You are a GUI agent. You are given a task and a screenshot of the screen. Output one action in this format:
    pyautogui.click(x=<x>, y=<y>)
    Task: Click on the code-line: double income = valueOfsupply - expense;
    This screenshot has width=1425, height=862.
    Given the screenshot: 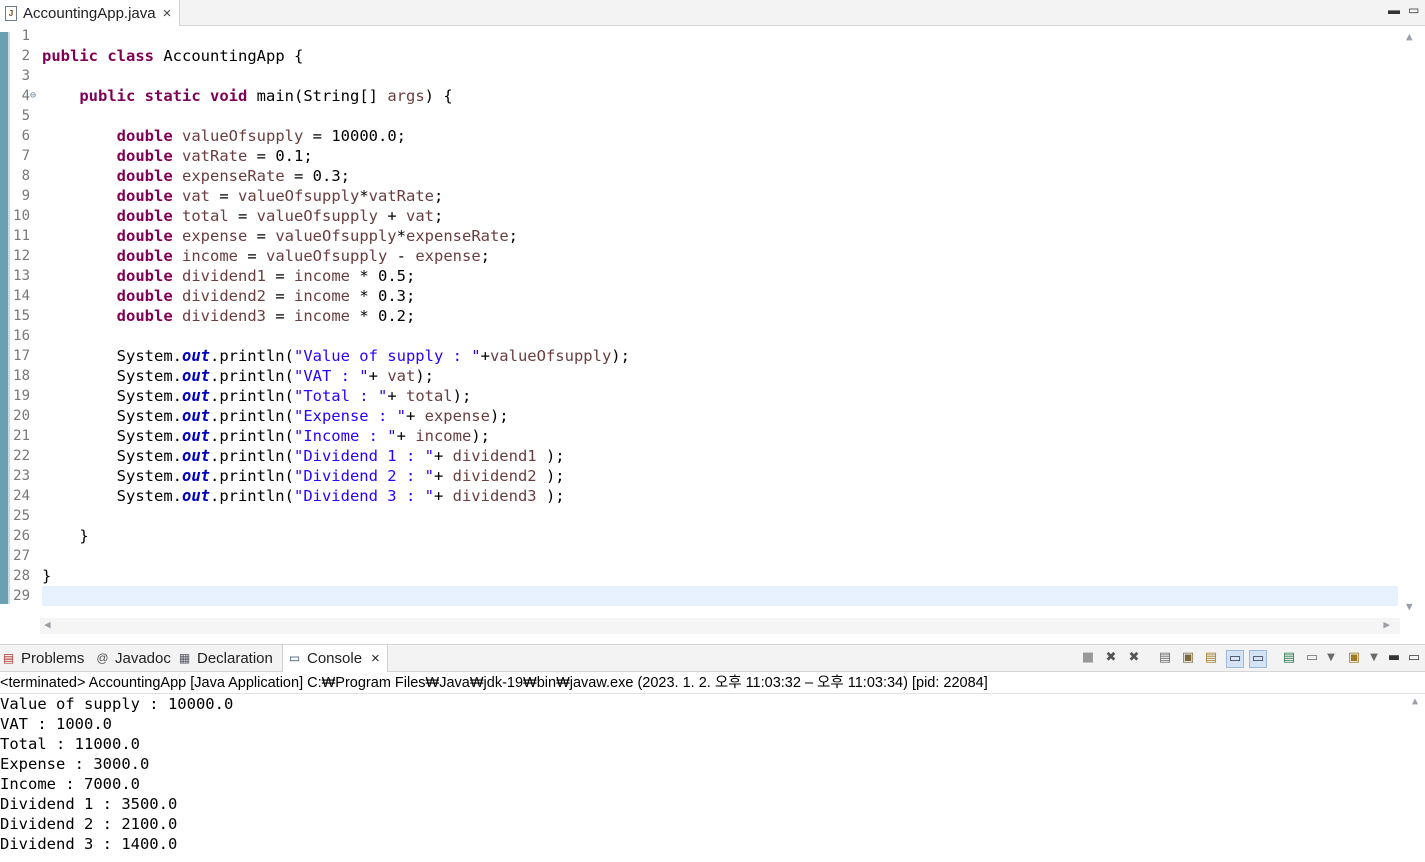 What is the action you would take?
    pyautogui.click(x=720, y=256)
    